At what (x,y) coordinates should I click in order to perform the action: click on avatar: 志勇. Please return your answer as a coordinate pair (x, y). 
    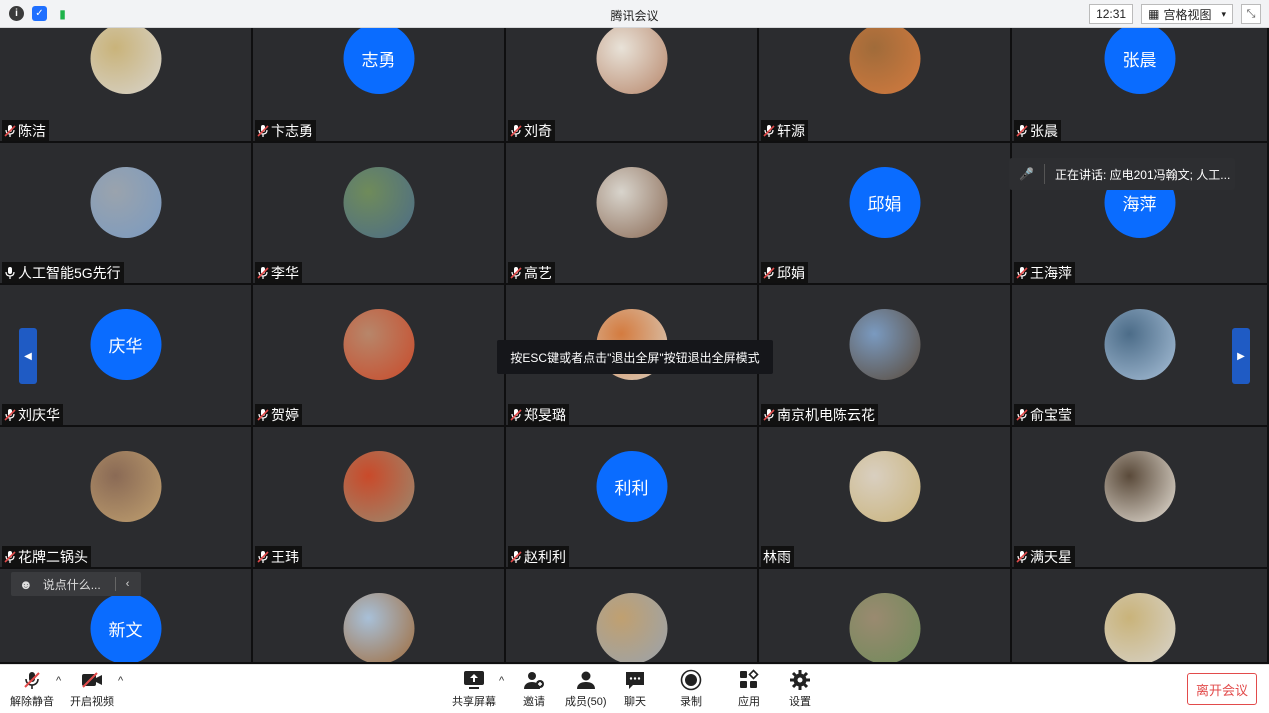
    Looking at the image, I should click on (378, 61).